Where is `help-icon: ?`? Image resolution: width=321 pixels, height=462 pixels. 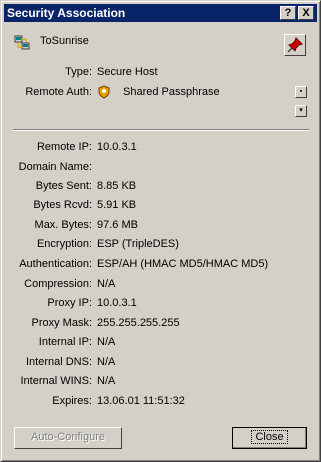
help-icon: ? is located at coordinates (288, 13).